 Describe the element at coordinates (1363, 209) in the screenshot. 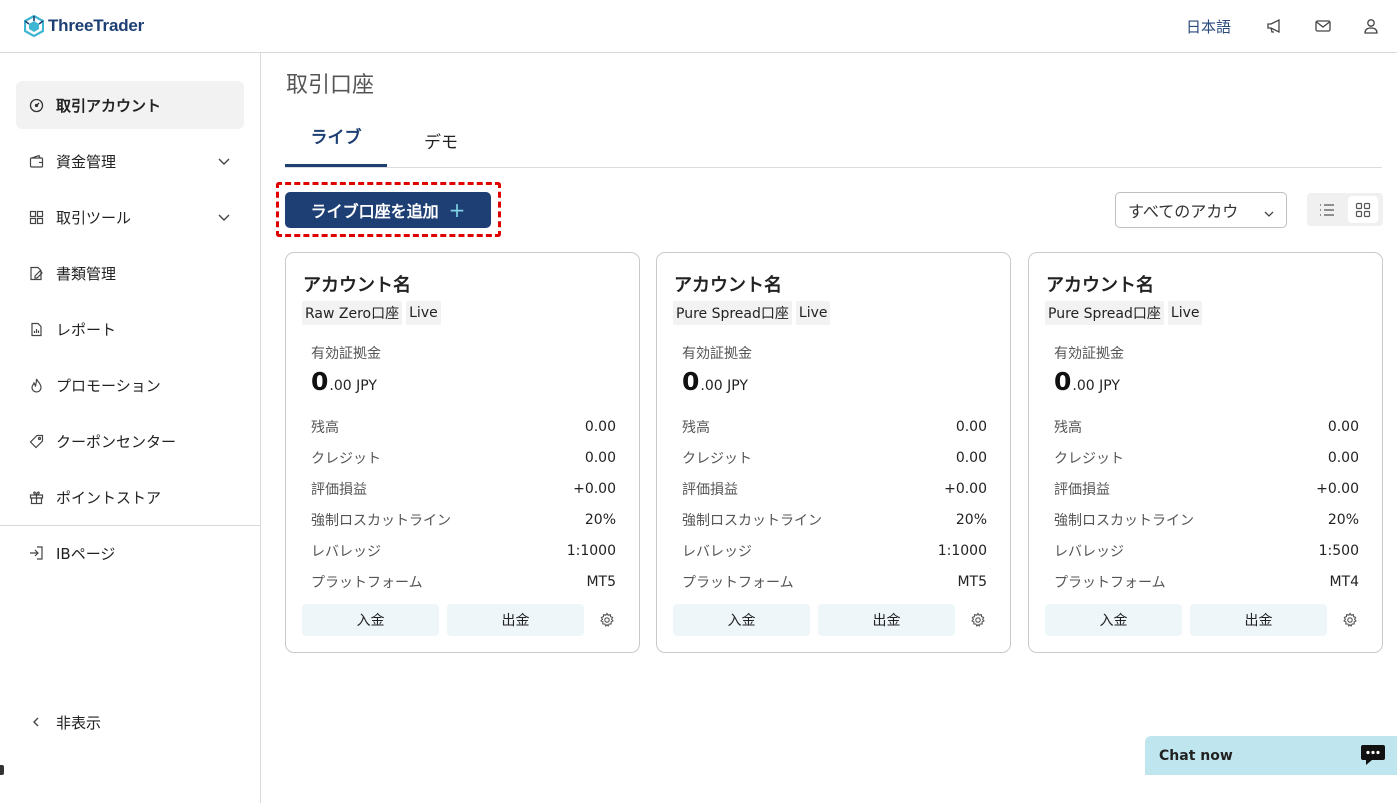

I see `grid-view-icon` at that location.